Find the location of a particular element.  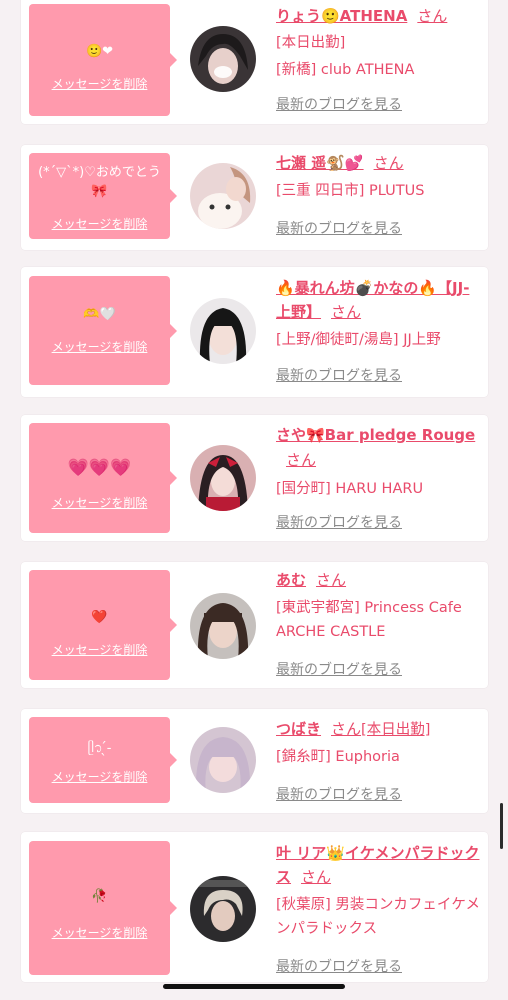

message-text: 💗💗💗 is located at coordinates (99, 468).